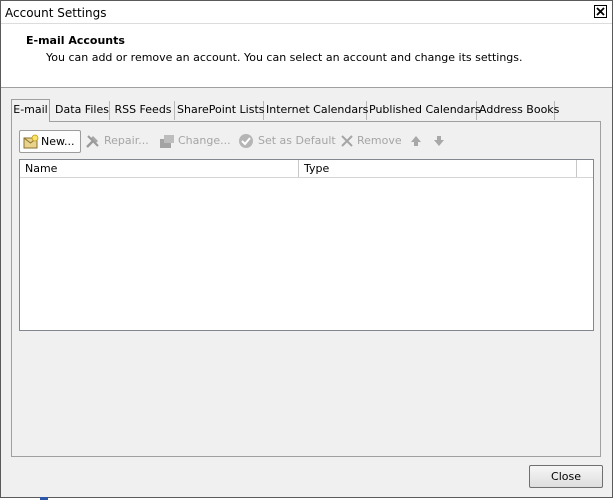 This screenshot has width=613, height=500. I want to click on arrow-down-icon, so click(440, 141).